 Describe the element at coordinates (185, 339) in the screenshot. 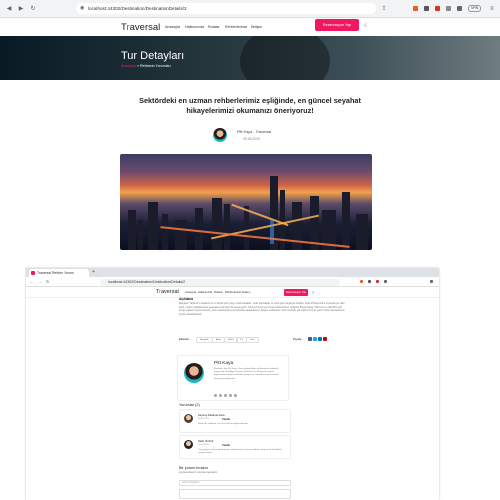

I see `tags-label: Etiketler :` at that location.